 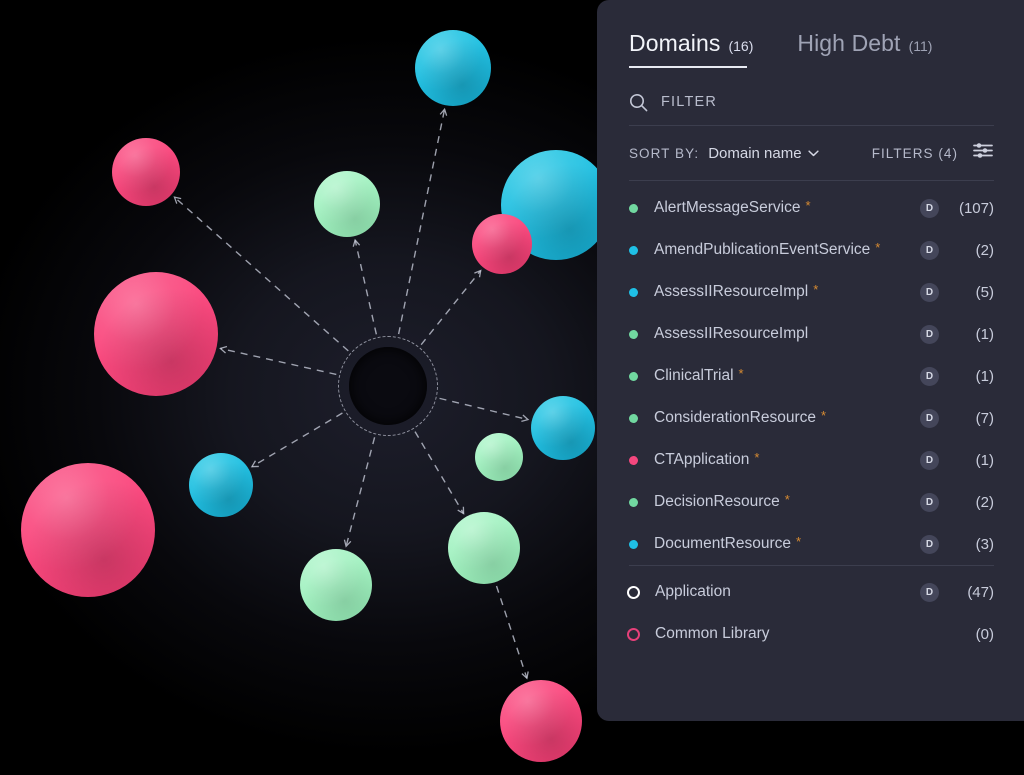 I want to click on filters-button: FILTERS (4), so click(x=933, y=153).